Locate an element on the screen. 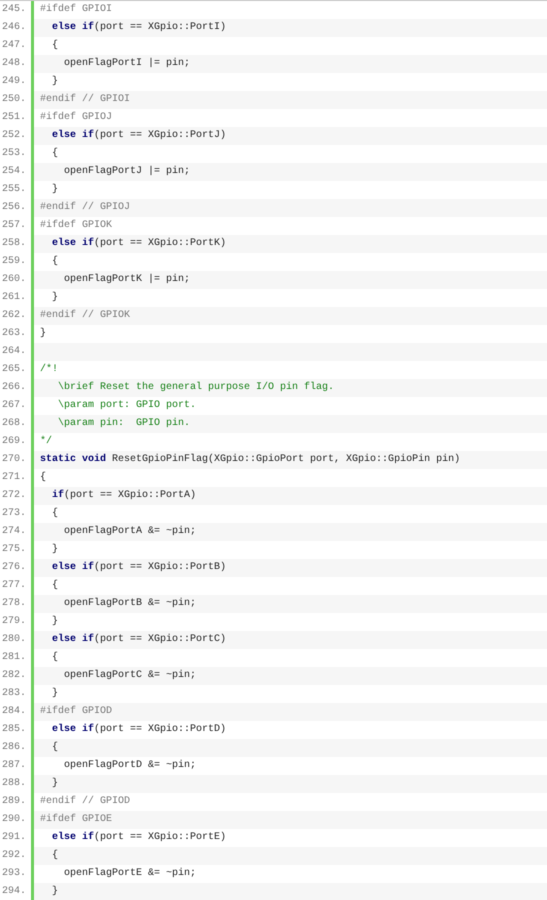 This screenshot has height=900, width=547. code-line: else if(port == XGpio::PortC) is located at coordinates (138, 640).